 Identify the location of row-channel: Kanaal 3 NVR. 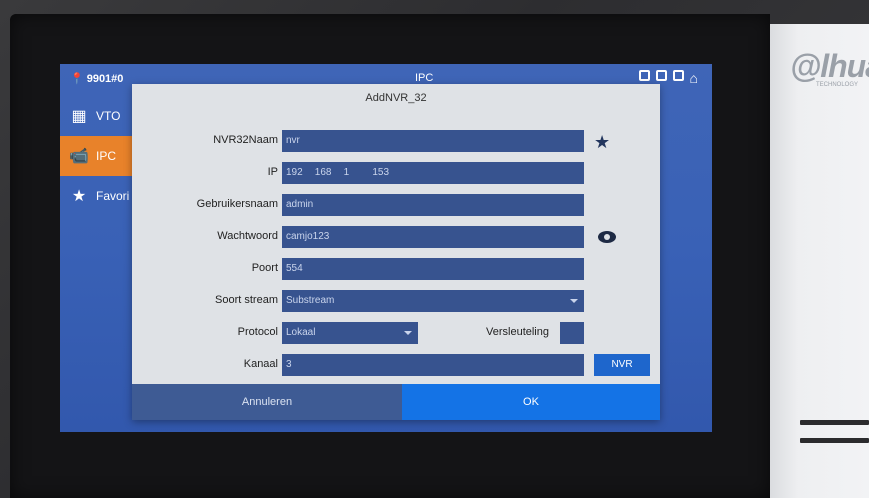
(396, 365).